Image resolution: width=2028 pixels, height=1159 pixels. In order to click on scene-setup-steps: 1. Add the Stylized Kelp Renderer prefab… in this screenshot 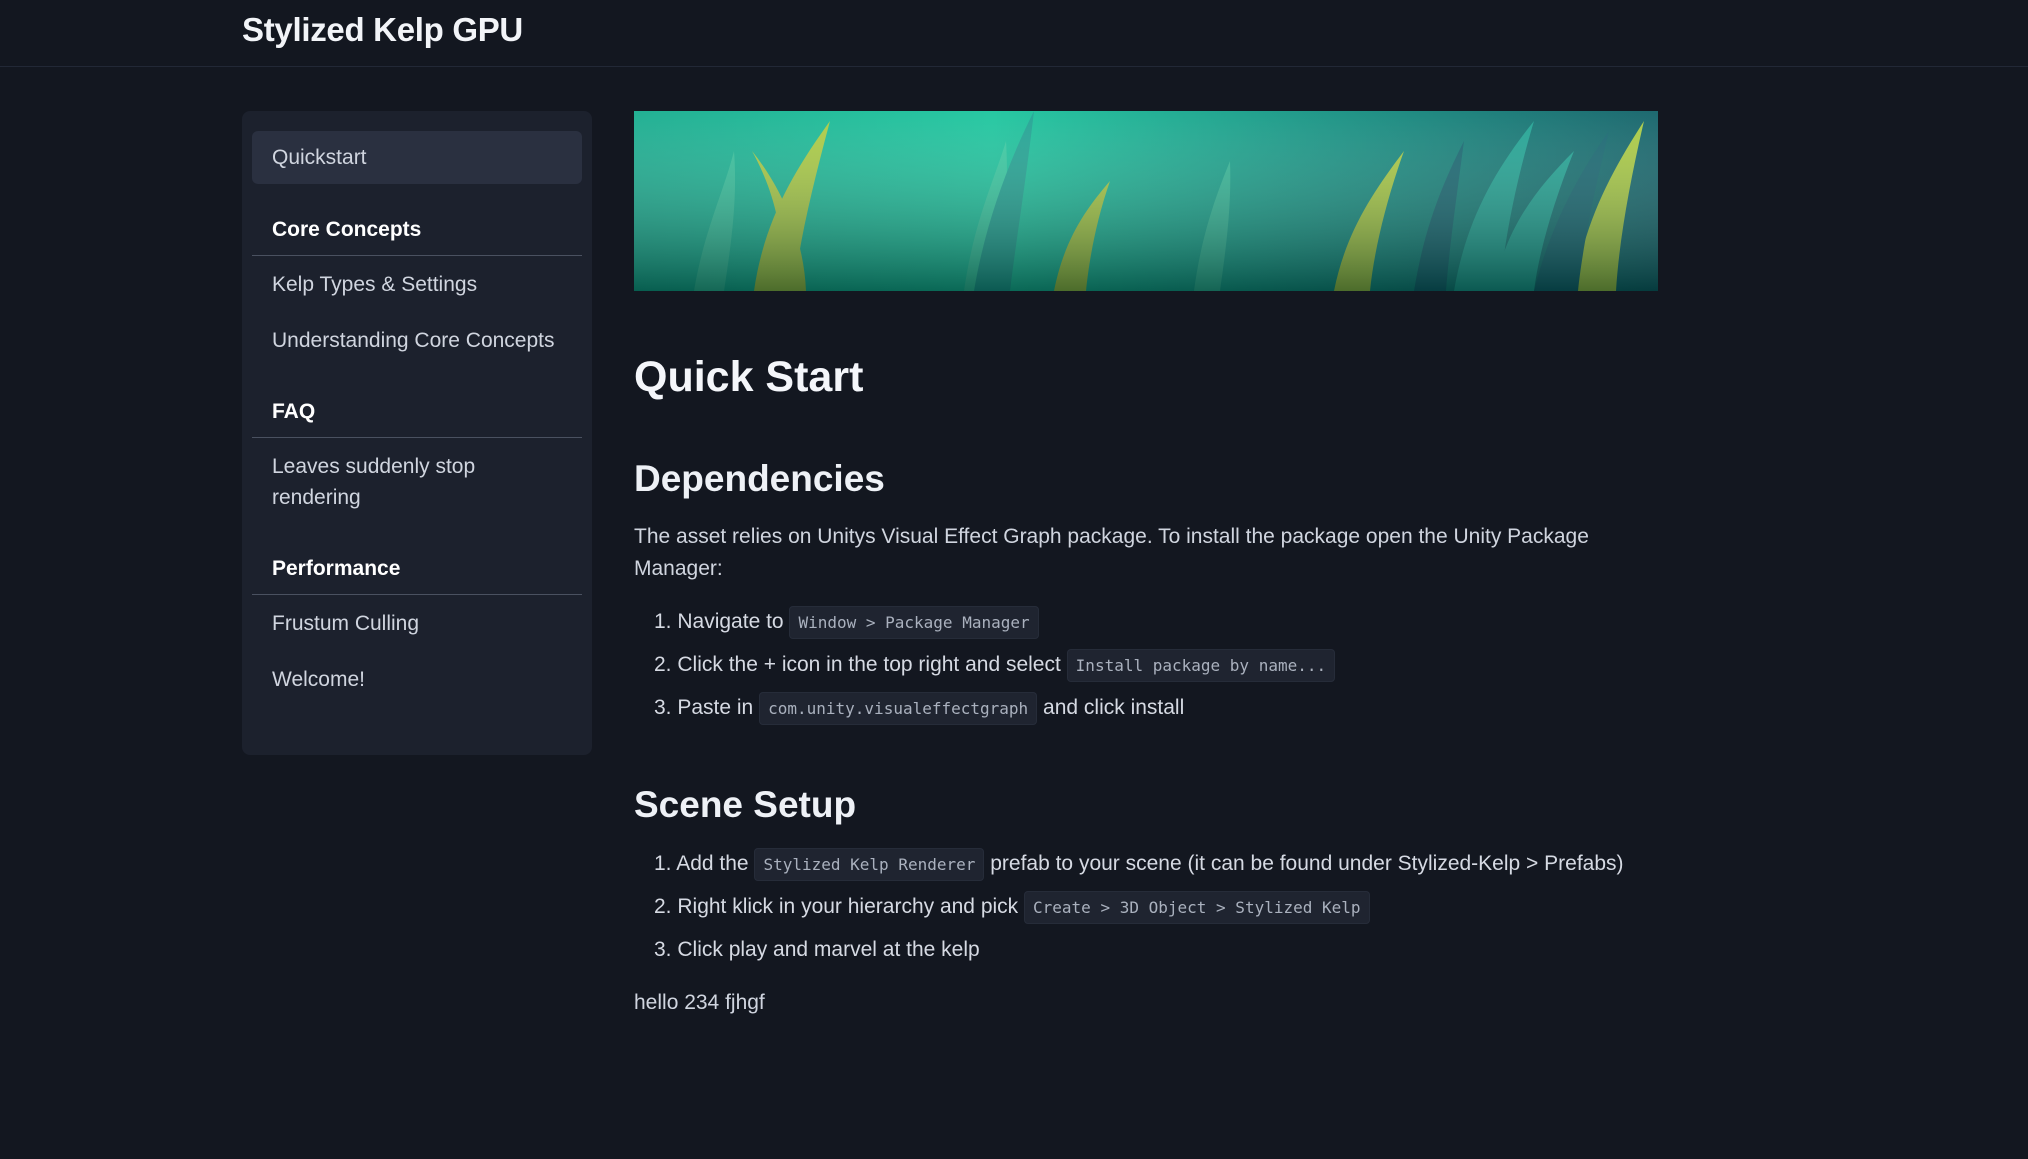, I will do `click(1139, 906)`.